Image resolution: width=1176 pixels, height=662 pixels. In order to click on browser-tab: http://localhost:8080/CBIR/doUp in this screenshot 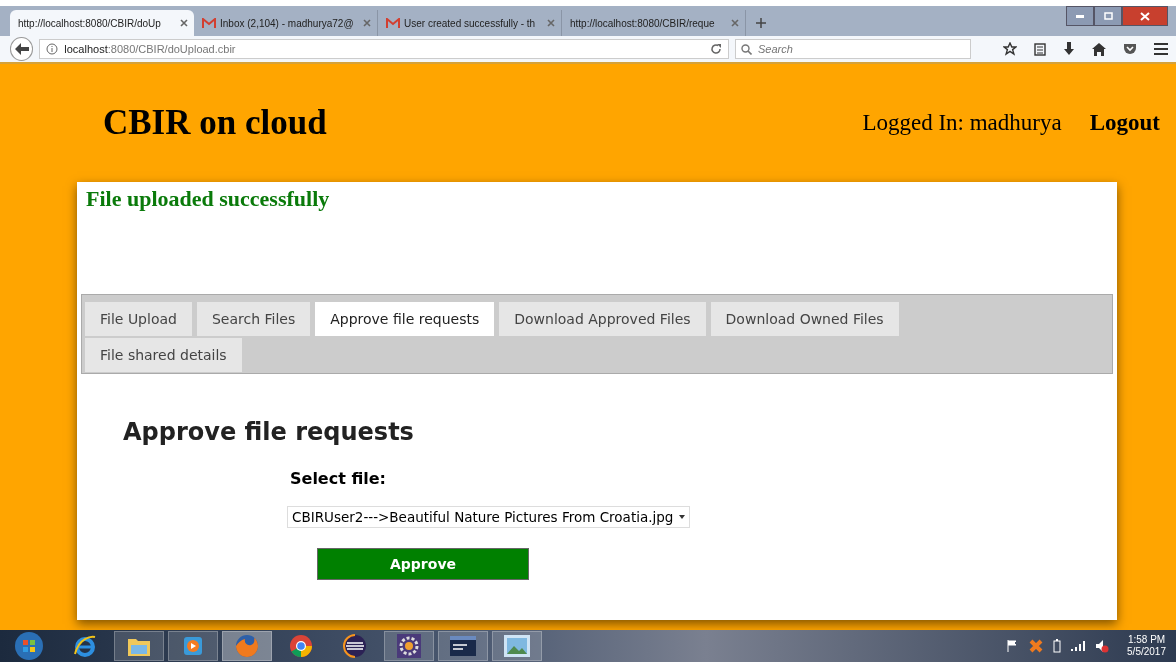, I will do `click(102, 23)`.